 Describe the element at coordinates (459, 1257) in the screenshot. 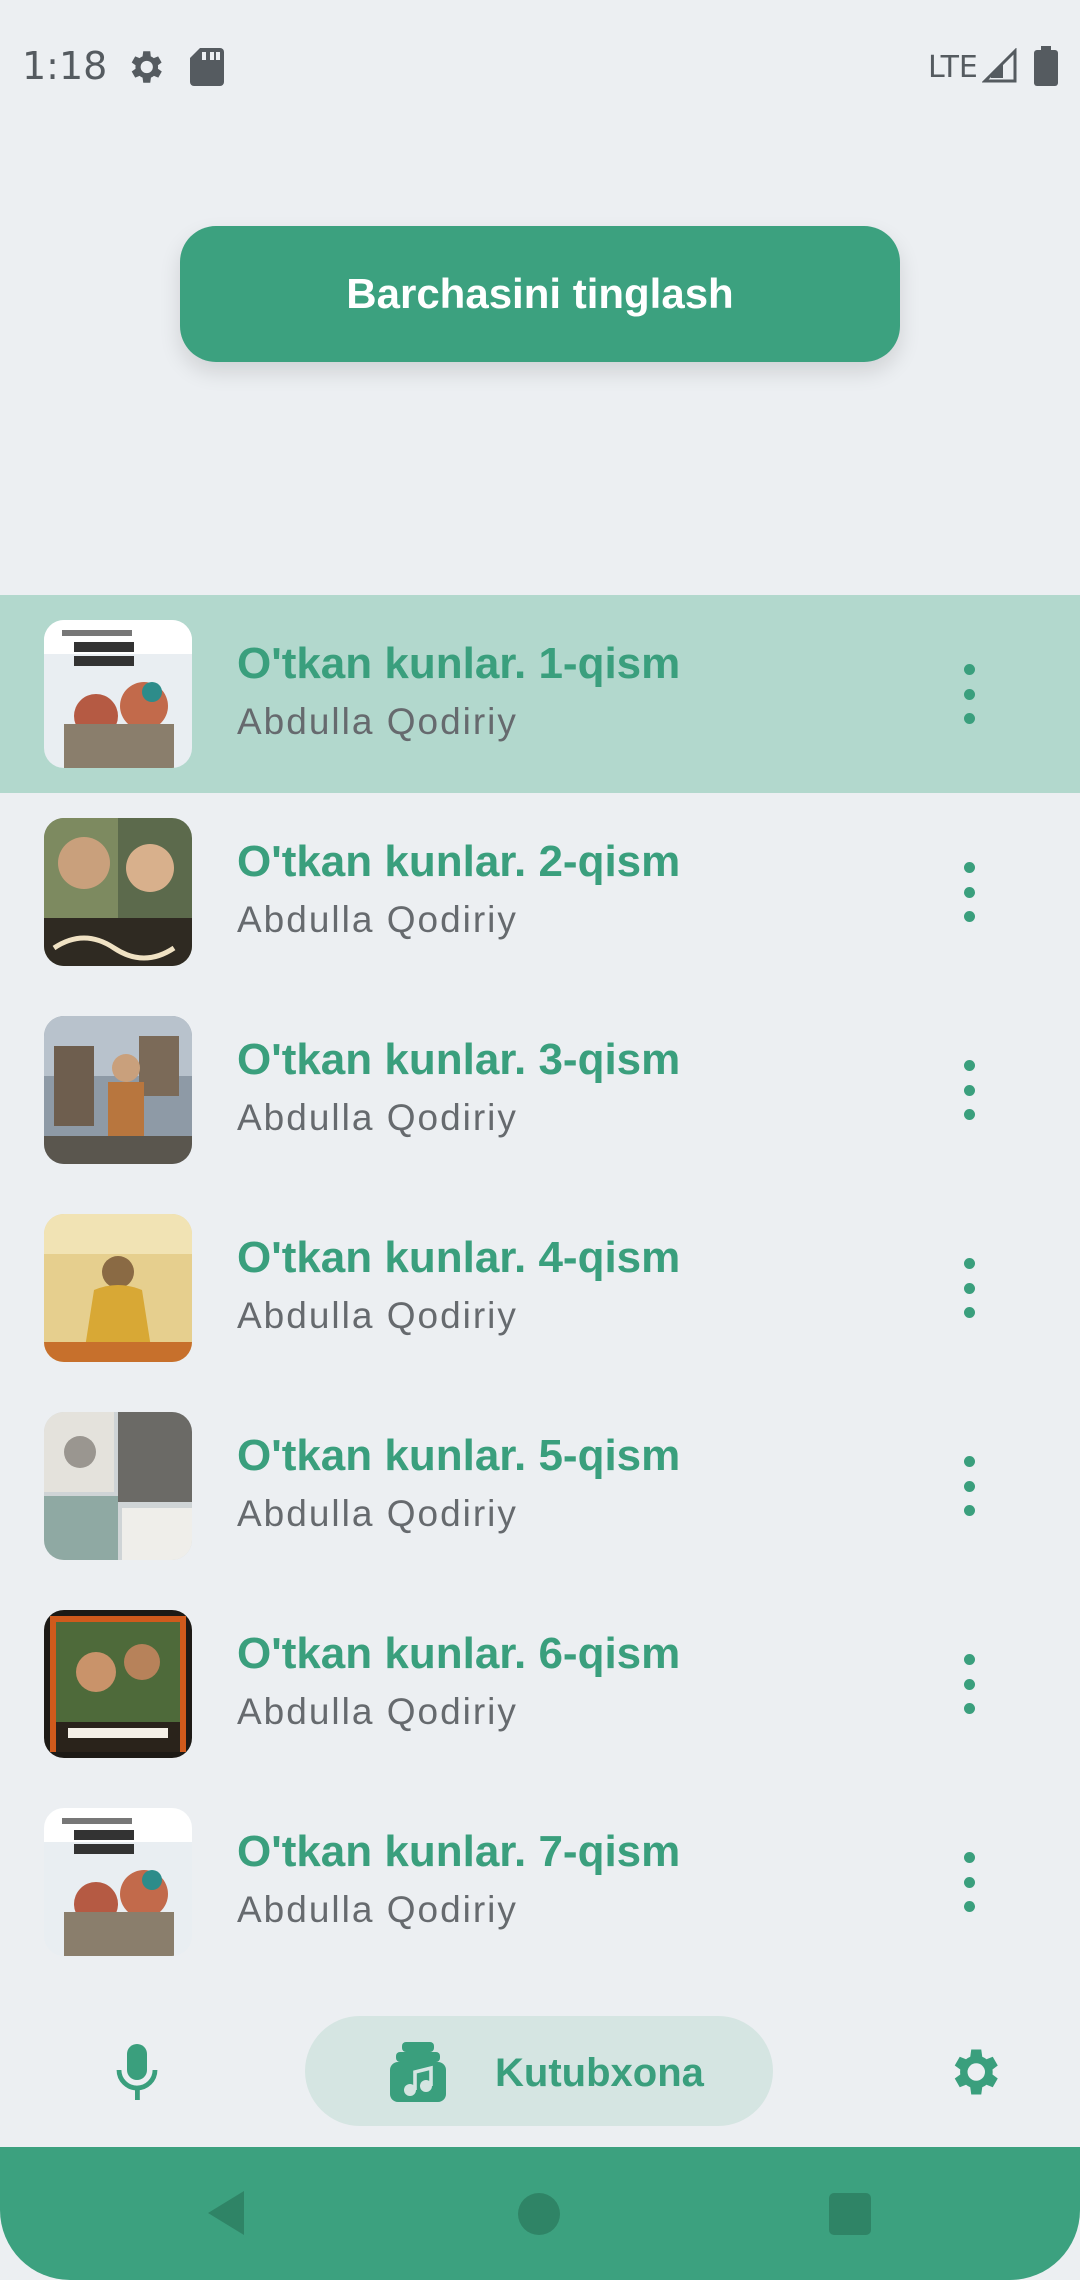

I see `track-title: O'tkan kunlar. 4-qism` at that location.